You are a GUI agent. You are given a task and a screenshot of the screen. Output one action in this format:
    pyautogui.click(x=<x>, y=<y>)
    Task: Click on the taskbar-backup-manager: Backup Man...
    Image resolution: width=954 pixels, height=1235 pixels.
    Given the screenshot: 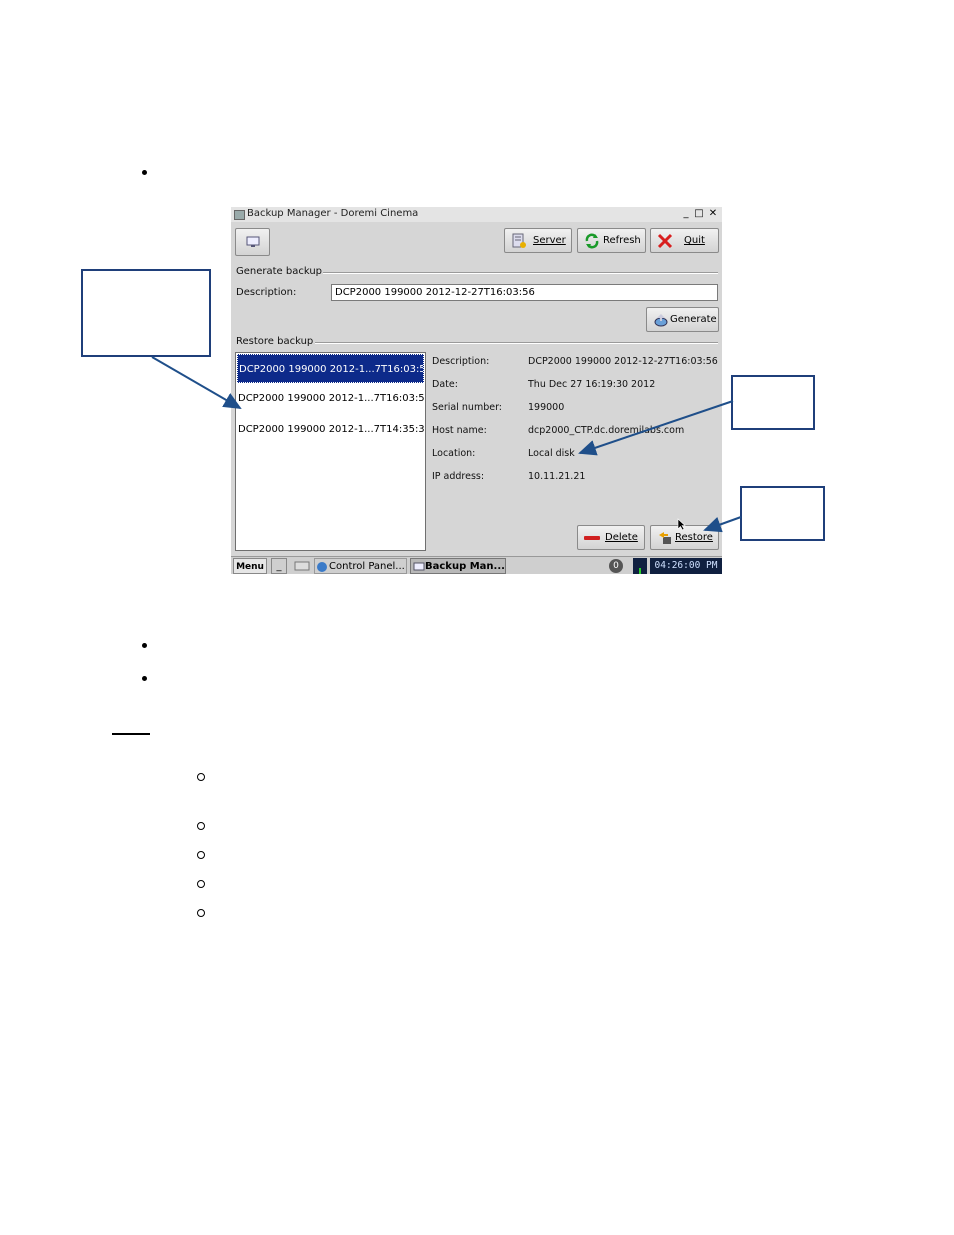 What is the action you would take?
    pyautogui.click(x=458, y=566)
    